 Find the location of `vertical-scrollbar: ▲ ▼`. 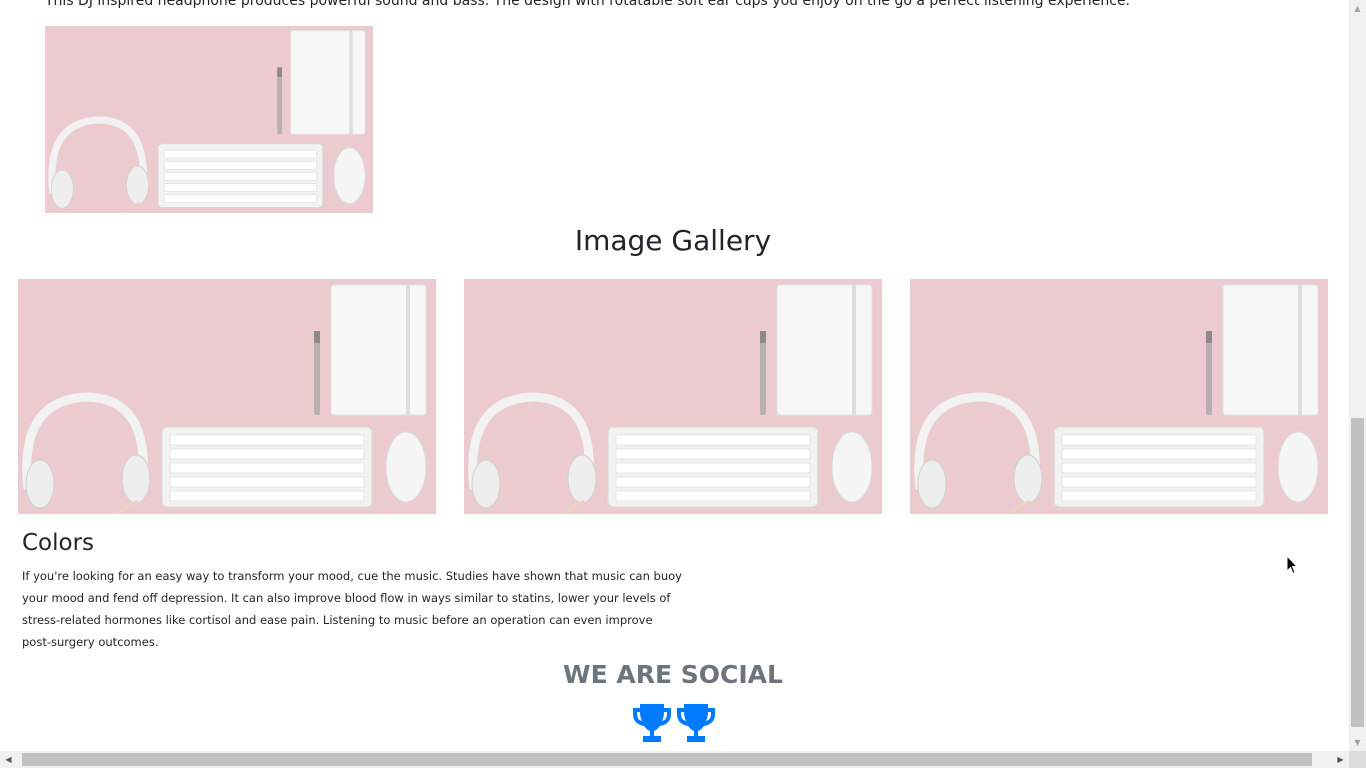

vertical-scrollbar: ▲ ▼ is located at coordinates (1357, 375).